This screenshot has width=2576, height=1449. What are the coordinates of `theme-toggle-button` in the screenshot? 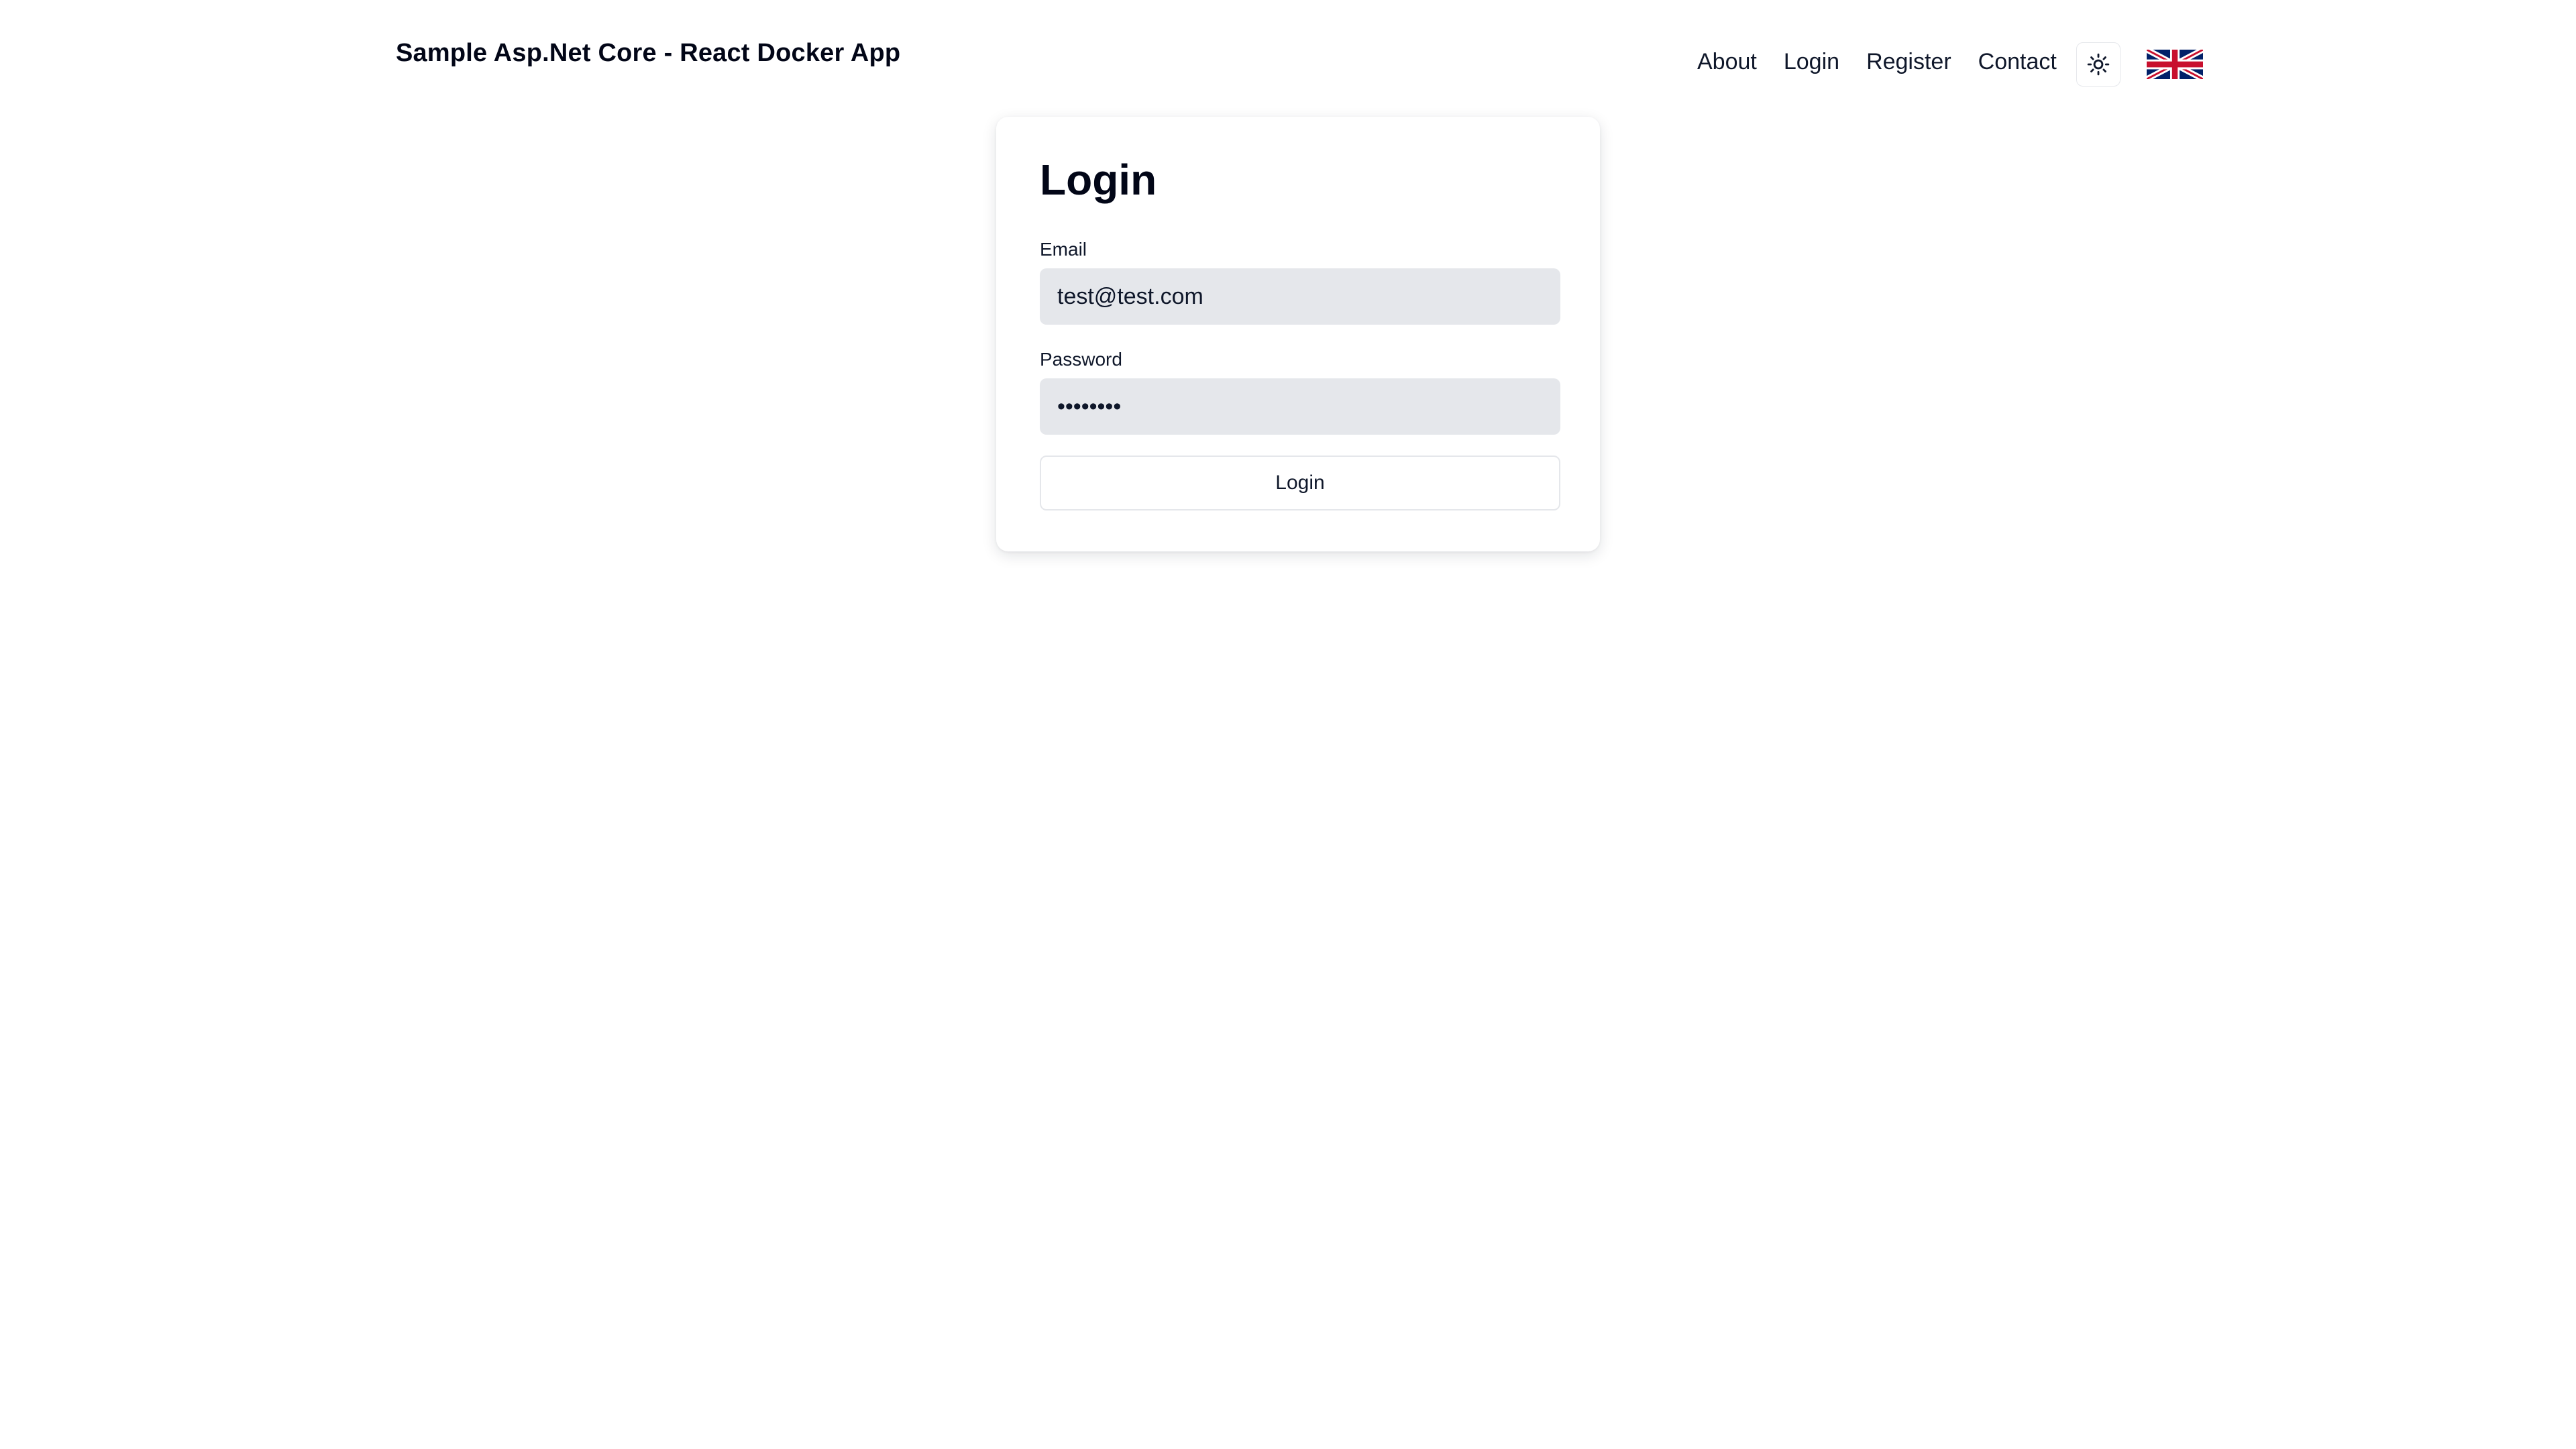 It's located at (2098, 64).